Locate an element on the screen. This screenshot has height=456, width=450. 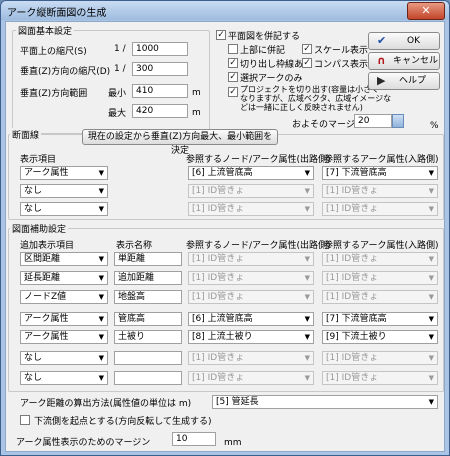
aux-row-2-arc-select: [1] ID管きょ ▼ is located at coordinates (380, 278).